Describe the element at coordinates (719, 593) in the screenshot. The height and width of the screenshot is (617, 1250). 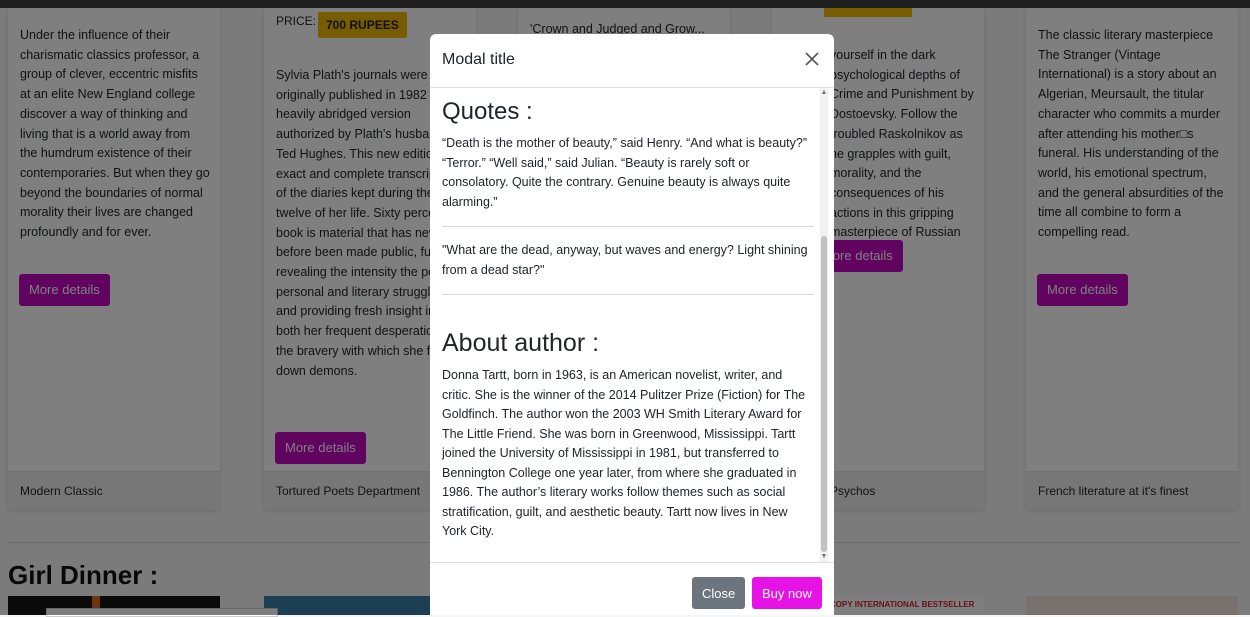
I see `close-button: Close` at that location.